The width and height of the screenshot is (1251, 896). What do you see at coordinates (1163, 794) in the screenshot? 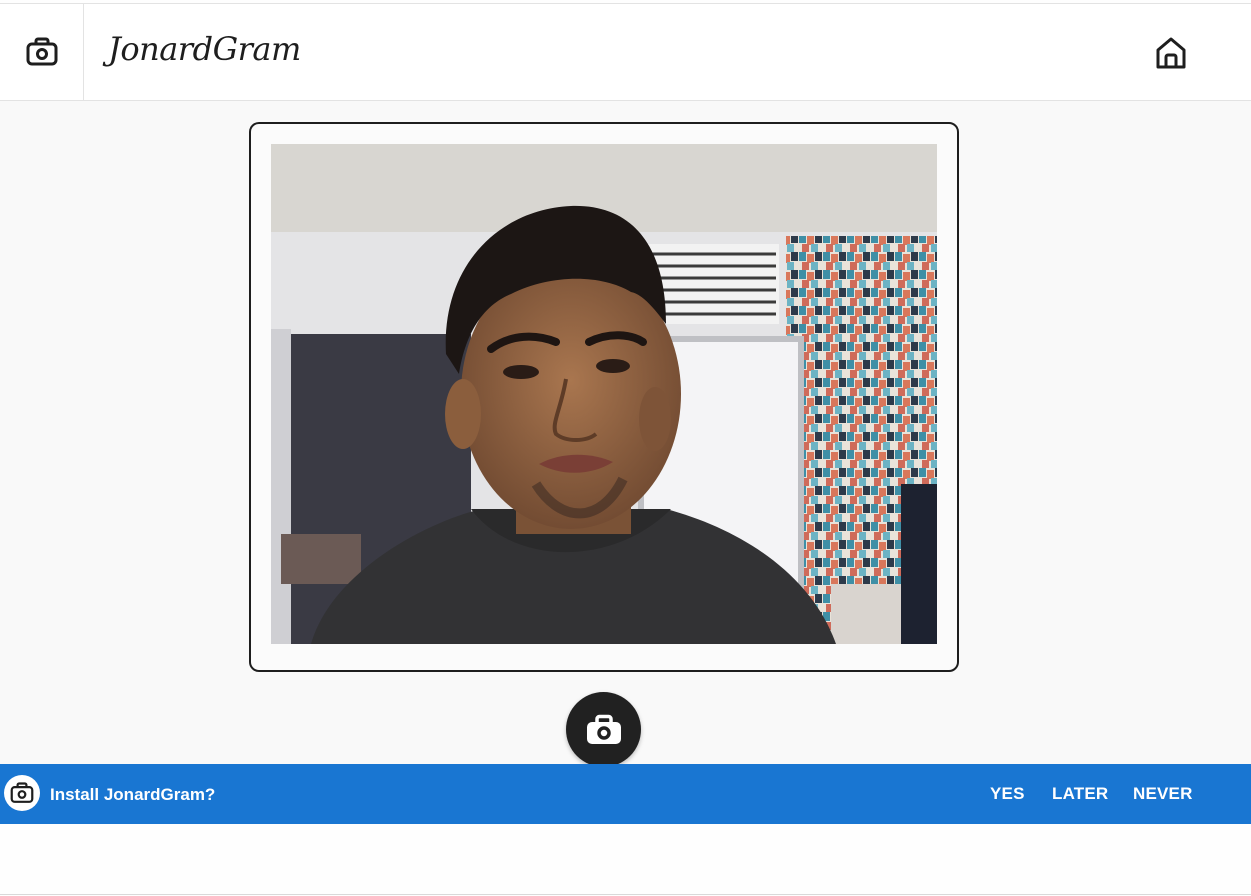
I see `install-never-button: NEVER` at bounding box center [1163, 794].